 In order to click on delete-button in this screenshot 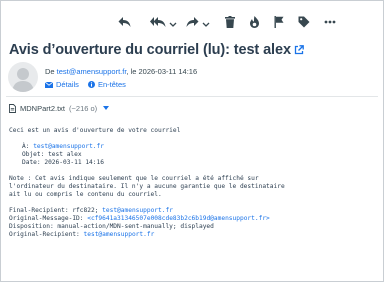, I will do `click(230, 22)`.